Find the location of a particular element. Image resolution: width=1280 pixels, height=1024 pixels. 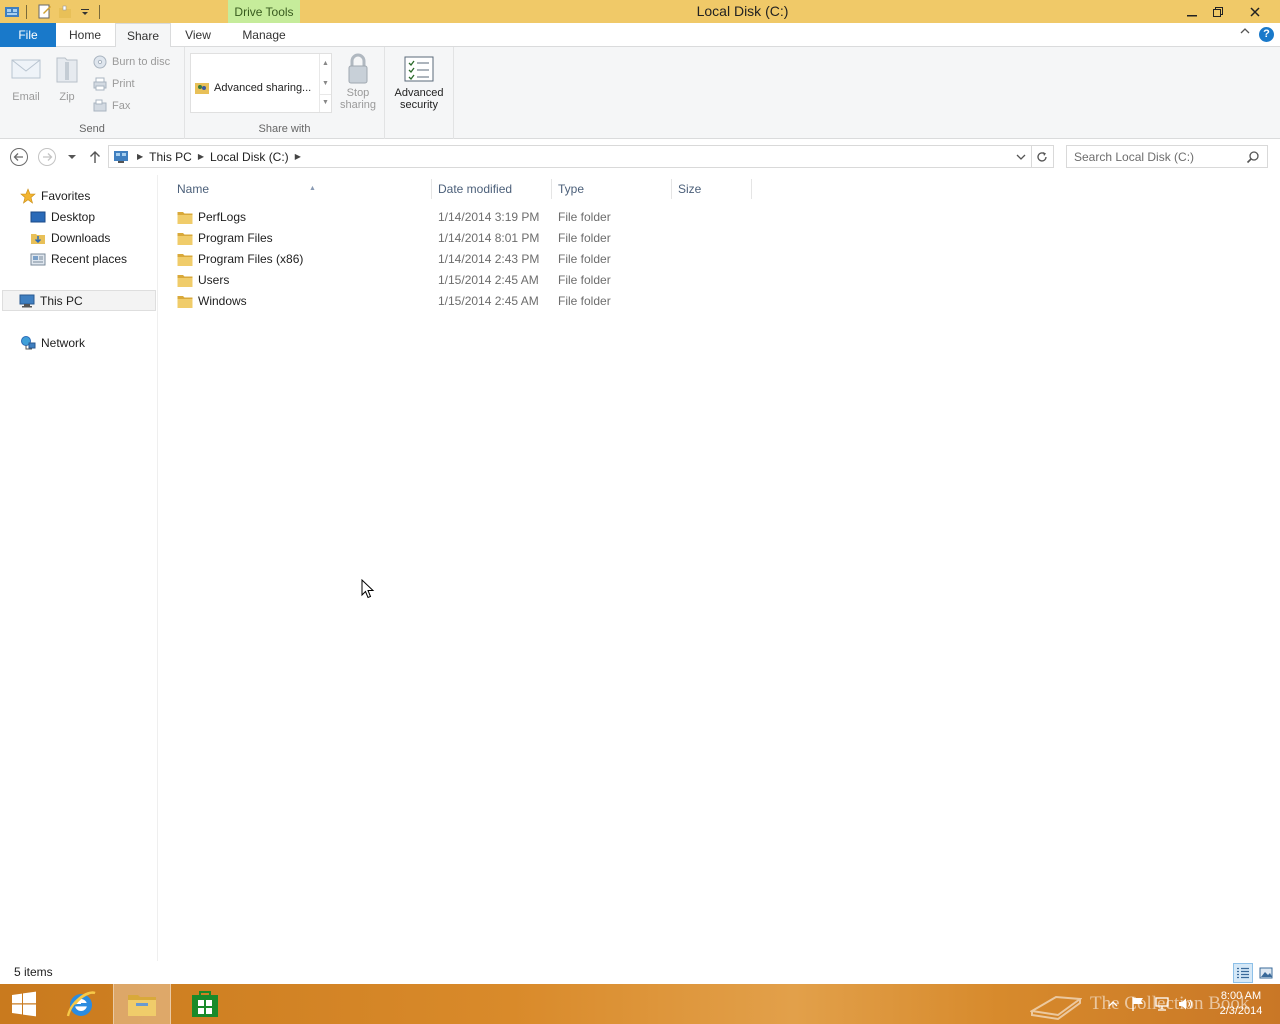

nav-this-pc: This PC is located at coordinates (79, 300).